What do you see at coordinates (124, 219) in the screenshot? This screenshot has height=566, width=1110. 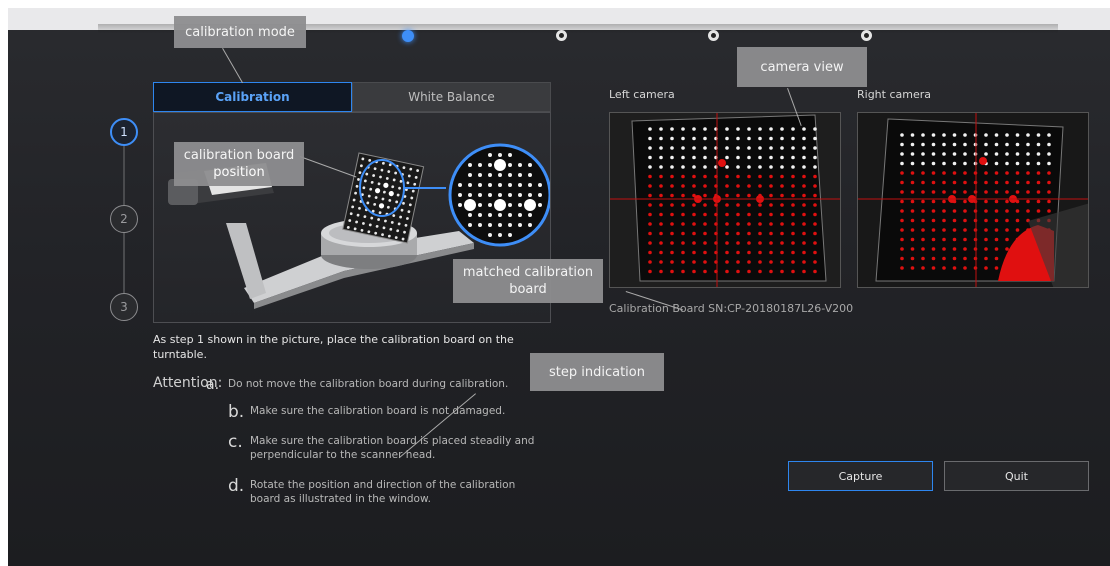 I see `step-2-indicator: 2` at bounding box center [124, 219].